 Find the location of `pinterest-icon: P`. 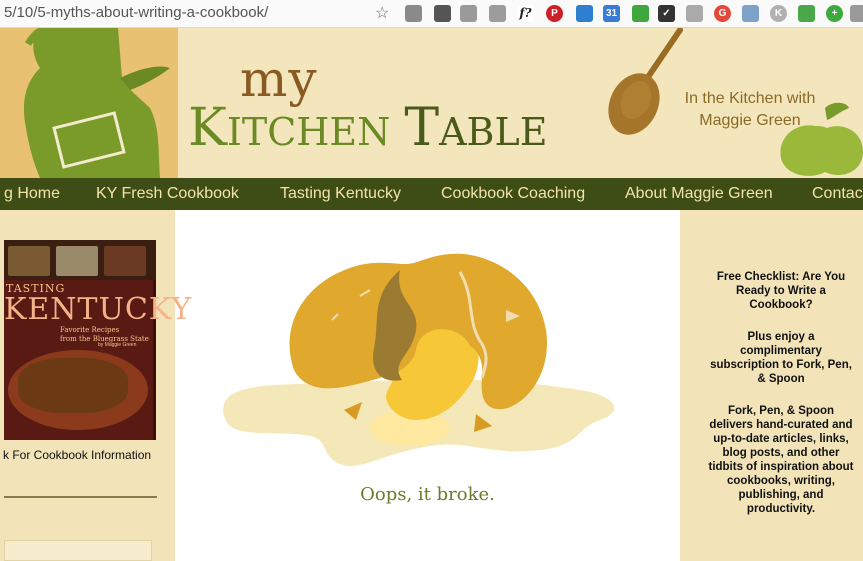

pinterest-icon: P is located at coordinates (554, 13).